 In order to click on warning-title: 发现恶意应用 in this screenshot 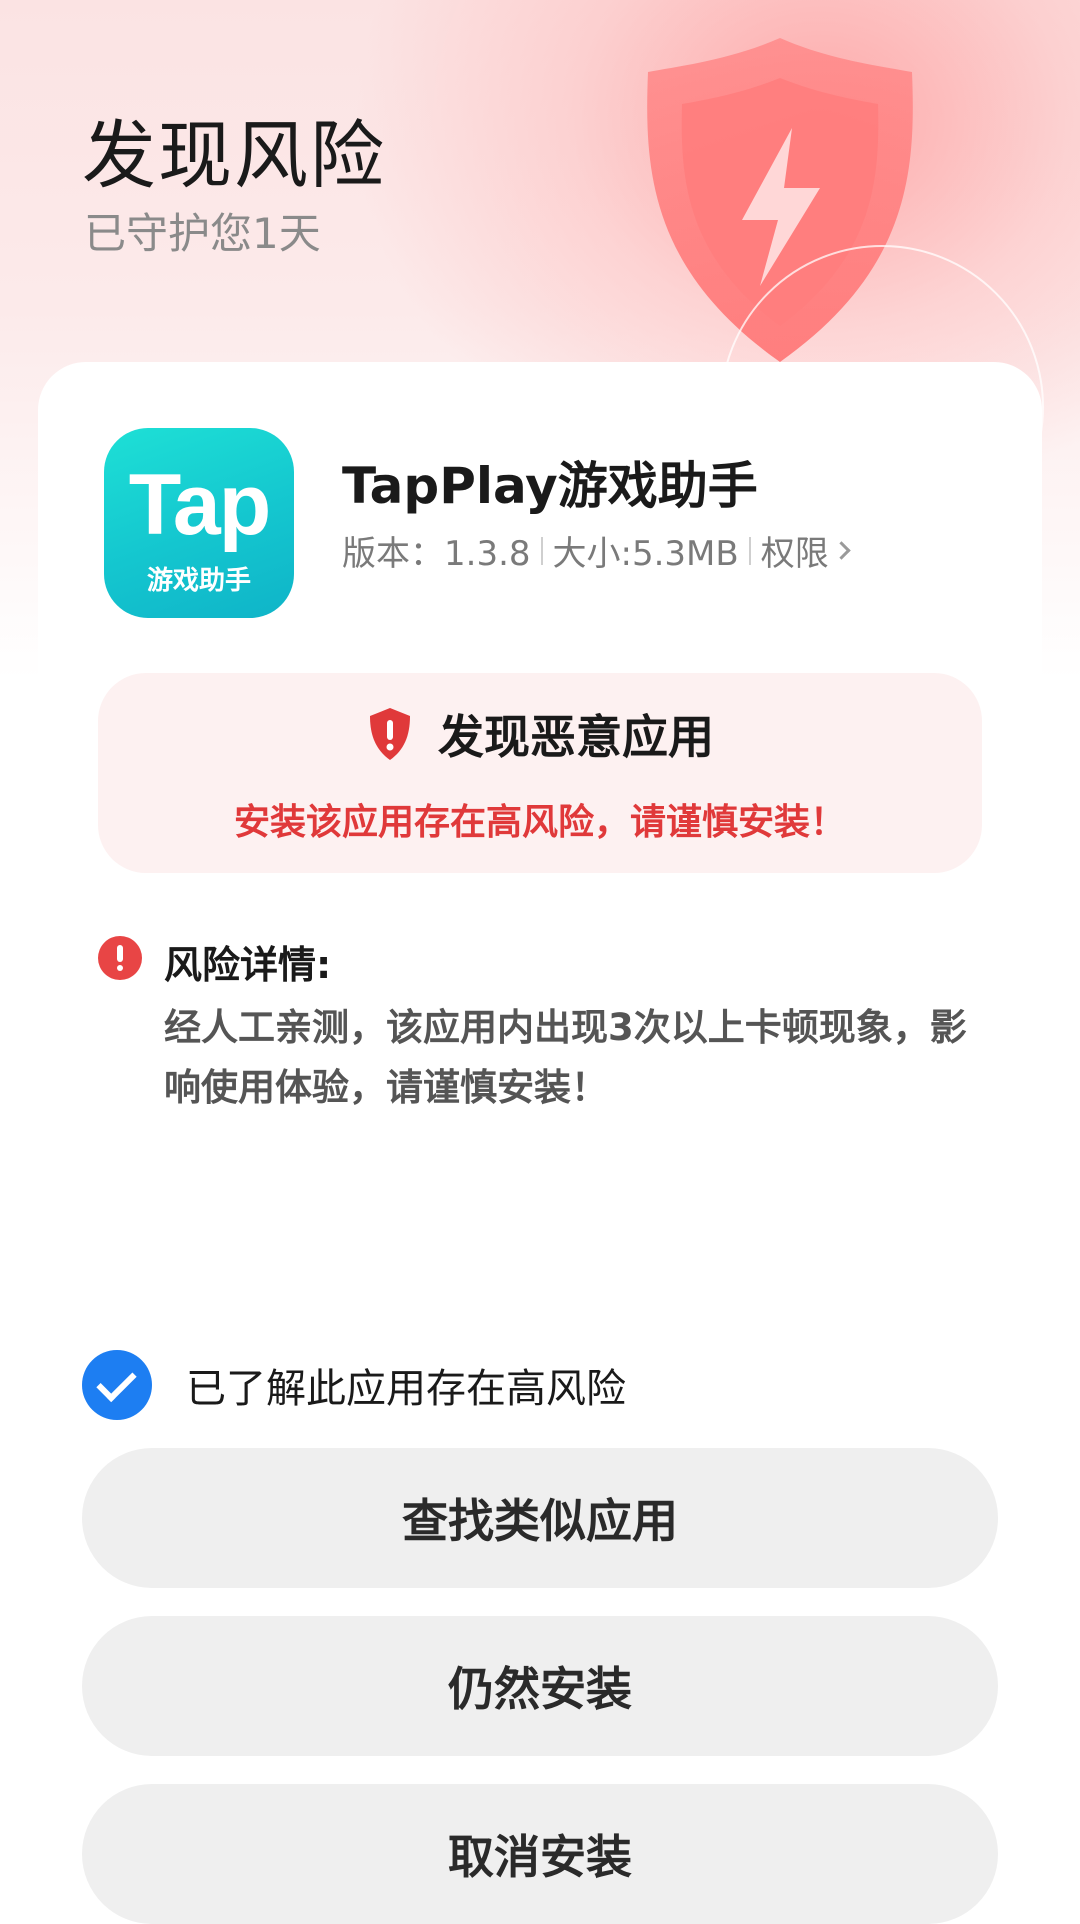, I will do `click(576, 737)`.